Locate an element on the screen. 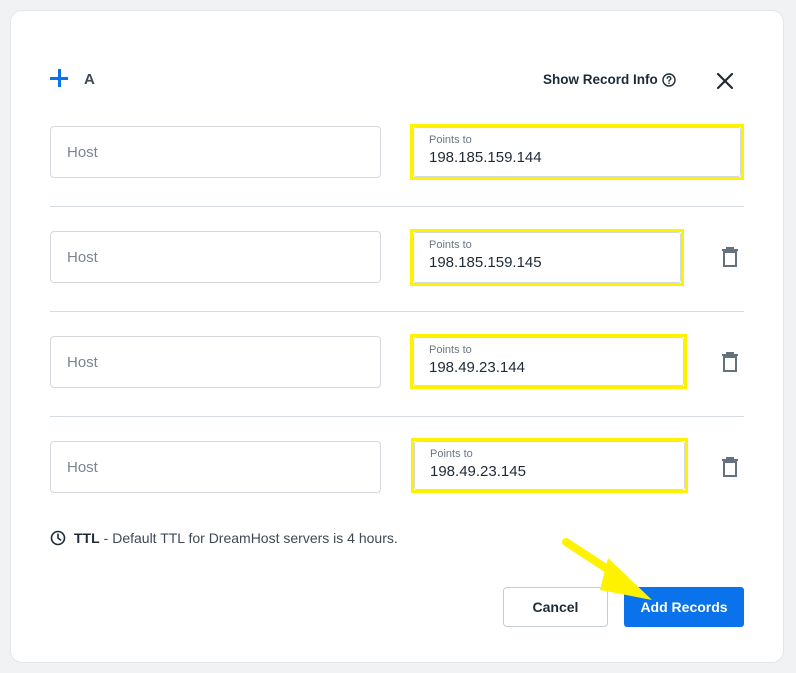 The height and width of the screenshot is (673, 796). question-circle-icon is located at coordinates (669, 80).